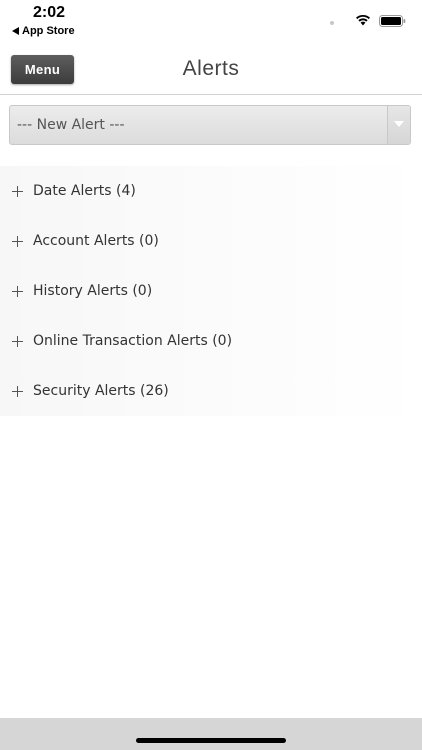  Describe the element at coordinates (49, 12) in the screenshot. I see `status-time: 2:02` at that location.